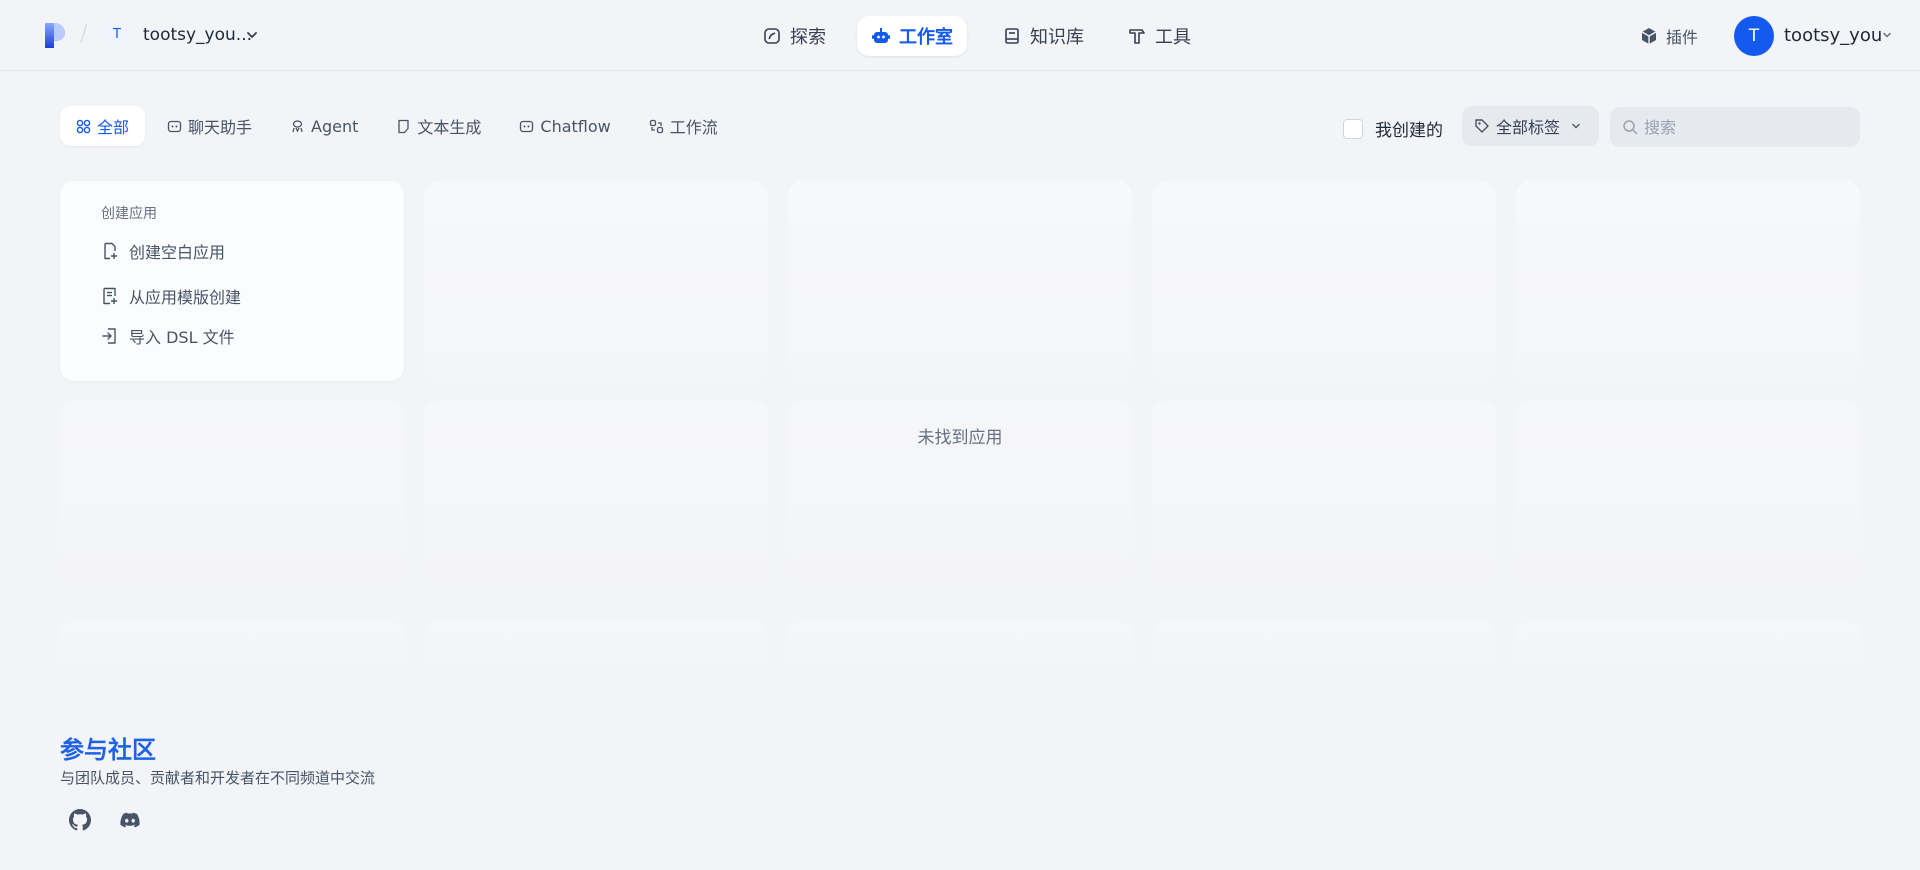 The height and width of the screenshot is (870, 1920). What do you see at coordinates (182, 337) in the screenshot?
I see `create-item-label: 导入 DSL 文件` at bounding box center [182, 337].